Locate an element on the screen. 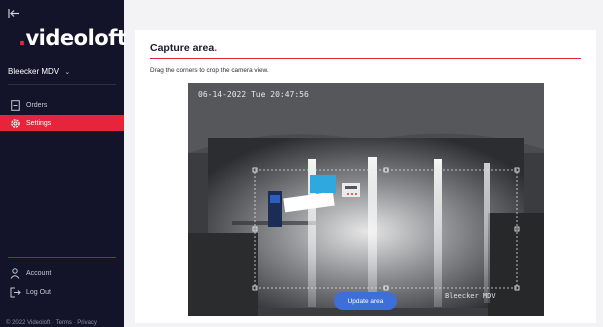 This screenshot has width=603, height=327. sidebar-item-label: Log Out is located at coordinates (38, 292).